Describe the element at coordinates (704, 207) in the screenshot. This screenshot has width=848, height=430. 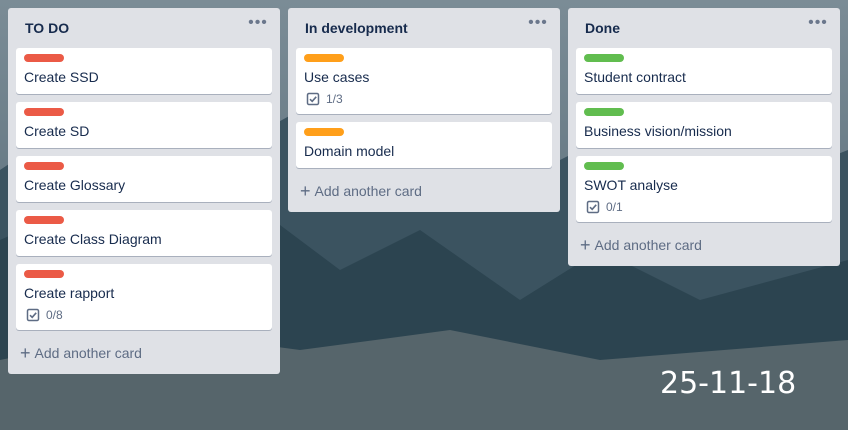
I see `checklist-badge: 0/1` at that location.